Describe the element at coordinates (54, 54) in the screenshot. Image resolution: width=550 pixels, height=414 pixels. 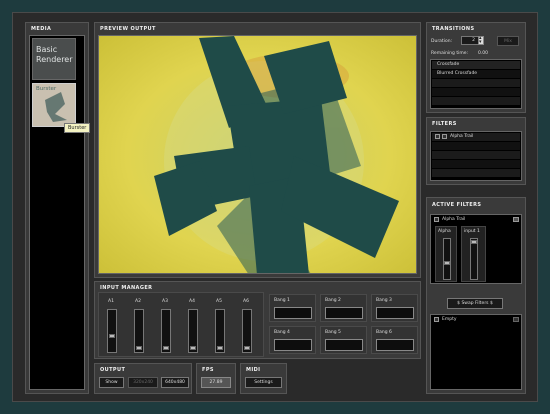
I see `media-thumb-label: Basic Renderer` at that location.